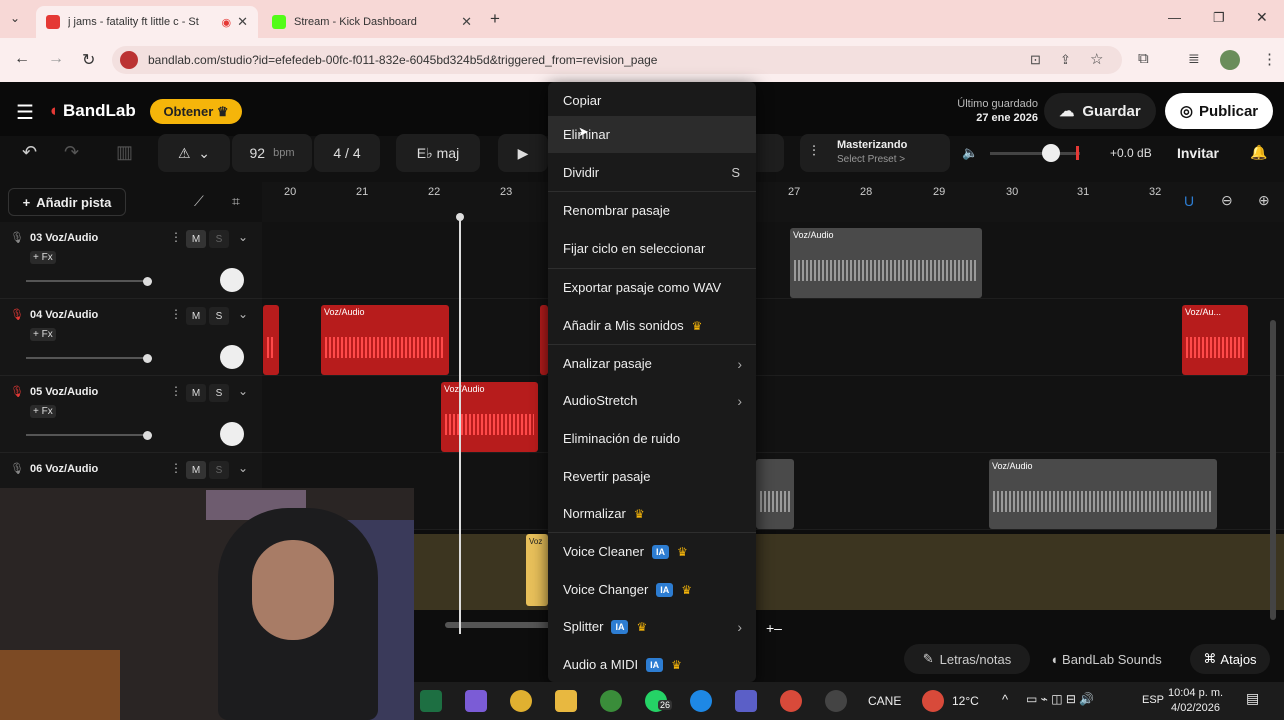  Describe the element at coordinates (652, 626) in the screenshot. I see `menu-item-splitter: Splitter IA ♛ ›` at that location.